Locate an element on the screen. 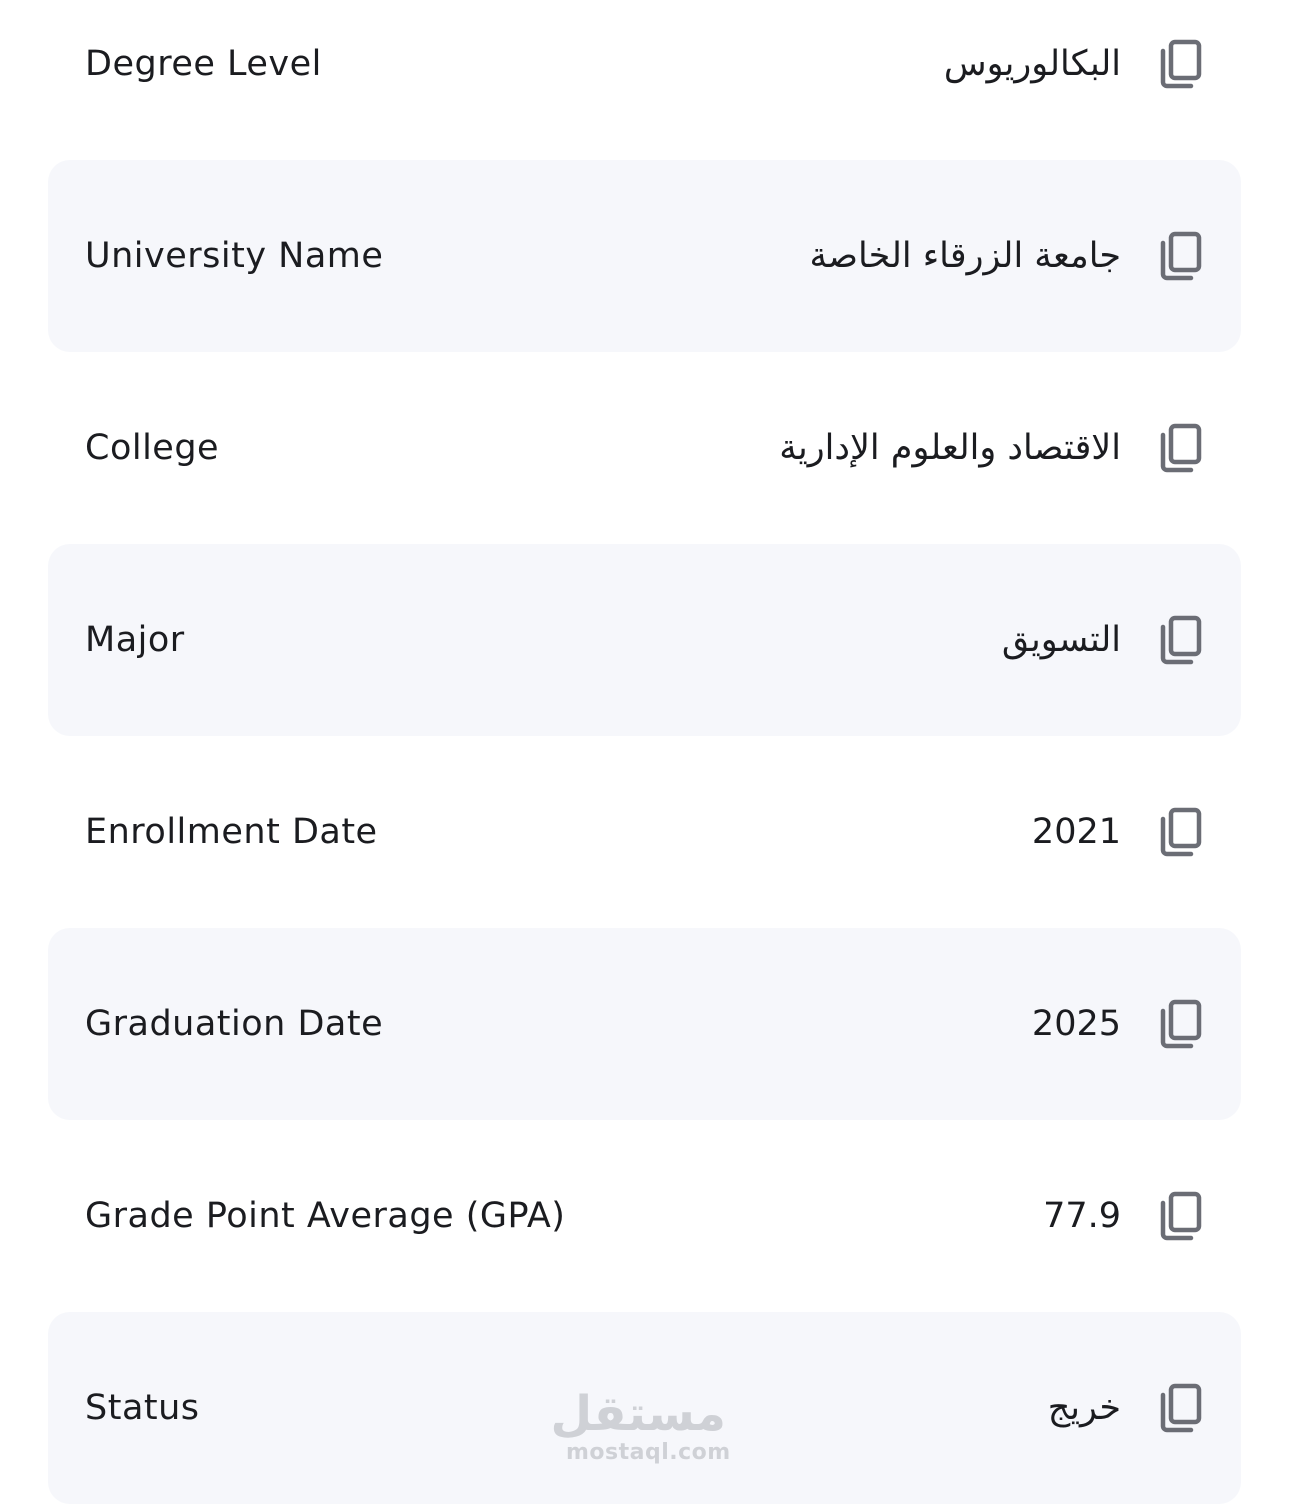 Image resolution: width=1290 pixels, height=1504 pixels. field-label: Enrollment Date is located at coordinates (231, 832).